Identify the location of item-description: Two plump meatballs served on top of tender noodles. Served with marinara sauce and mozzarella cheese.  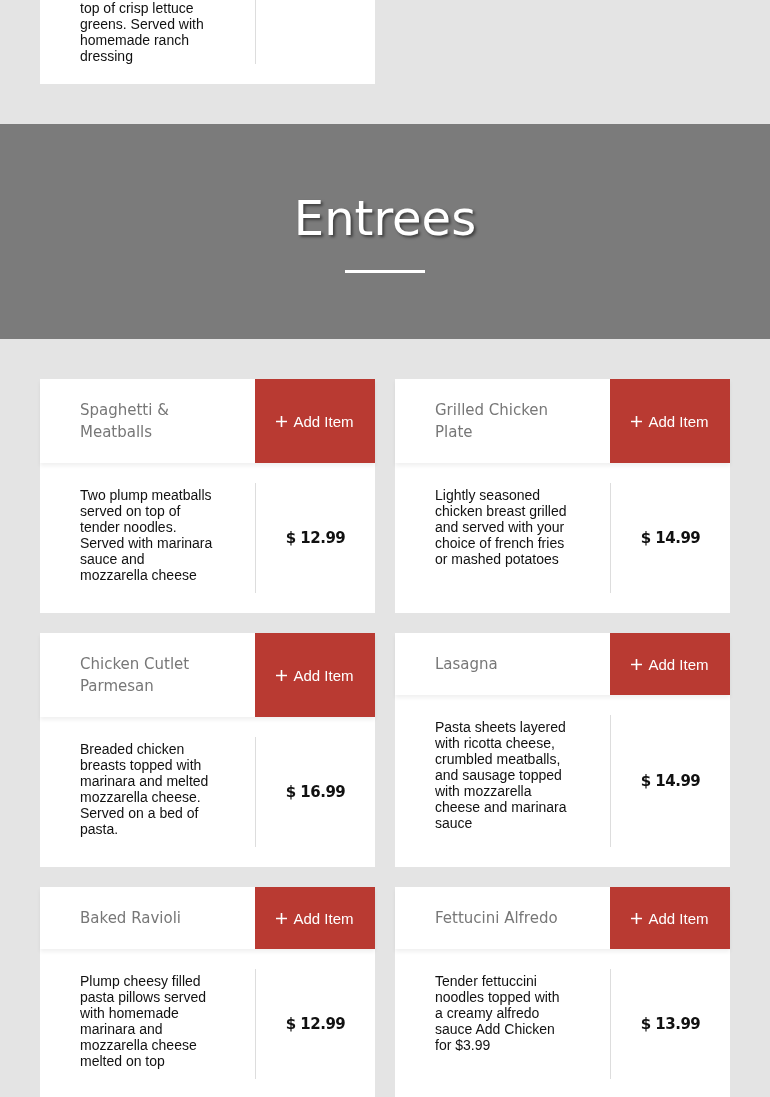
(147, 535).